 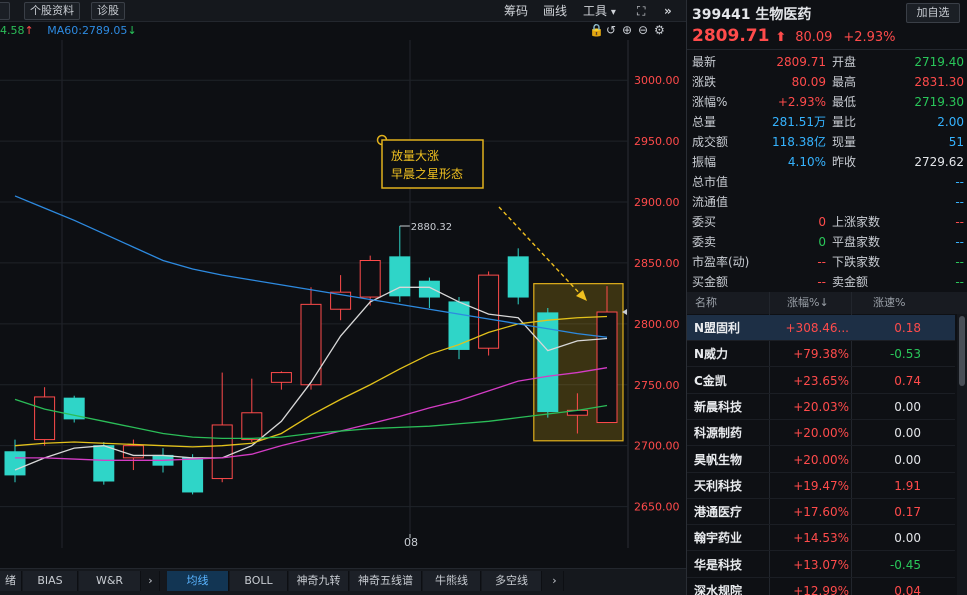 What do you see at coordinates (856, 222) in the screenshot?
I see `quote-label-2: 上涨家数` at bounding box center [856, 222].